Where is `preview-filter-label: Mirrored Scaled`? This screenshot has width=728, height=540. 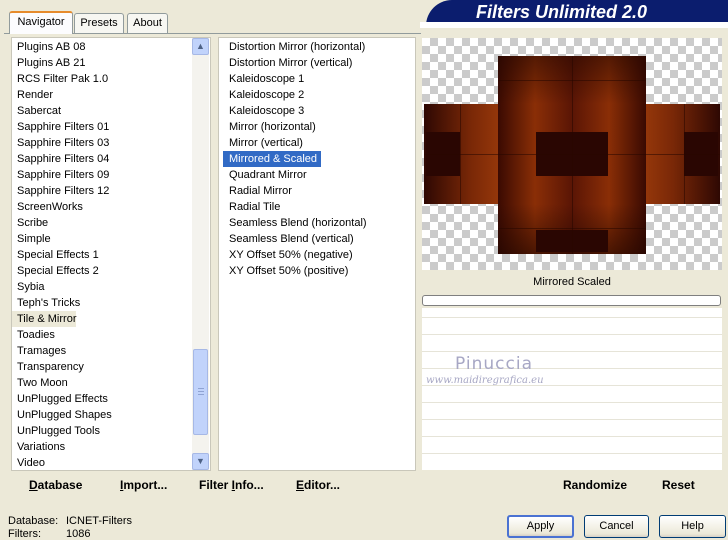 preview-filter-label: Mirrored Scaled is located at coordinates (572, 282).